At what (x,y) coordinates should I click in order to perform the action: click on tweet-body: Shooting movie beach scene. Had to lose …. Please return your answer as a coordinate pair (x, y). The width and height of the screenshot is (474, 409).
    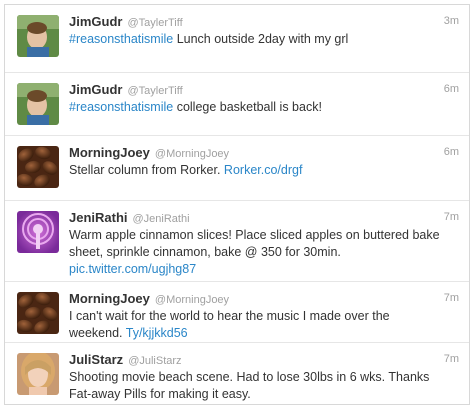
    Looking at the image, I should click on (249, 385).